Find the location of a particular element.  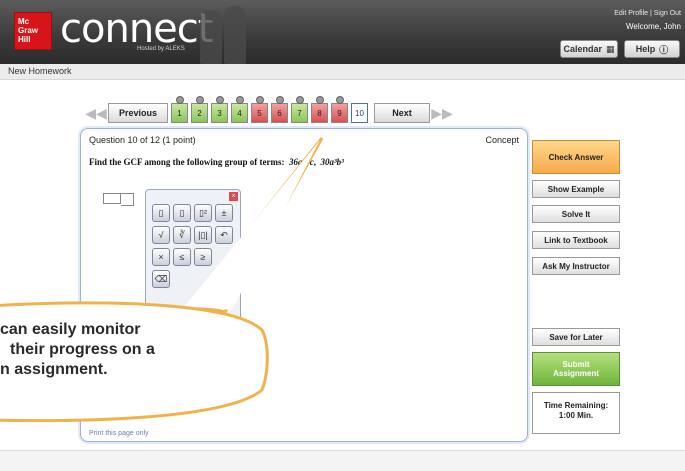

question-navigator: ◀◀ Previous 1 2 3 4 5 6 7 8 9 10 Next ▶▶ is located at coordinates (269, 110).